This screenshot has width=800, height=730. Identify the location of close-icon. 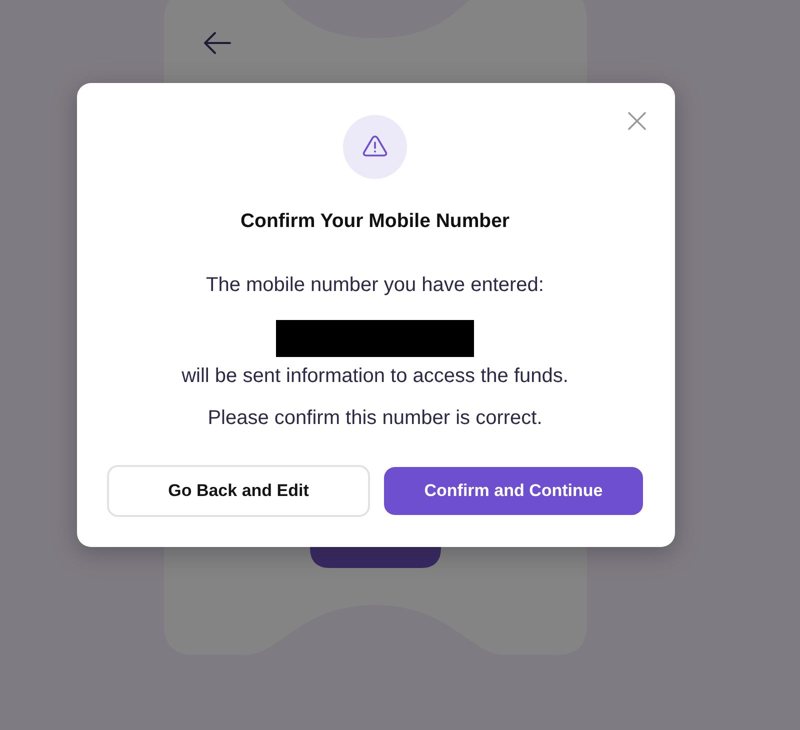
(637, 121).